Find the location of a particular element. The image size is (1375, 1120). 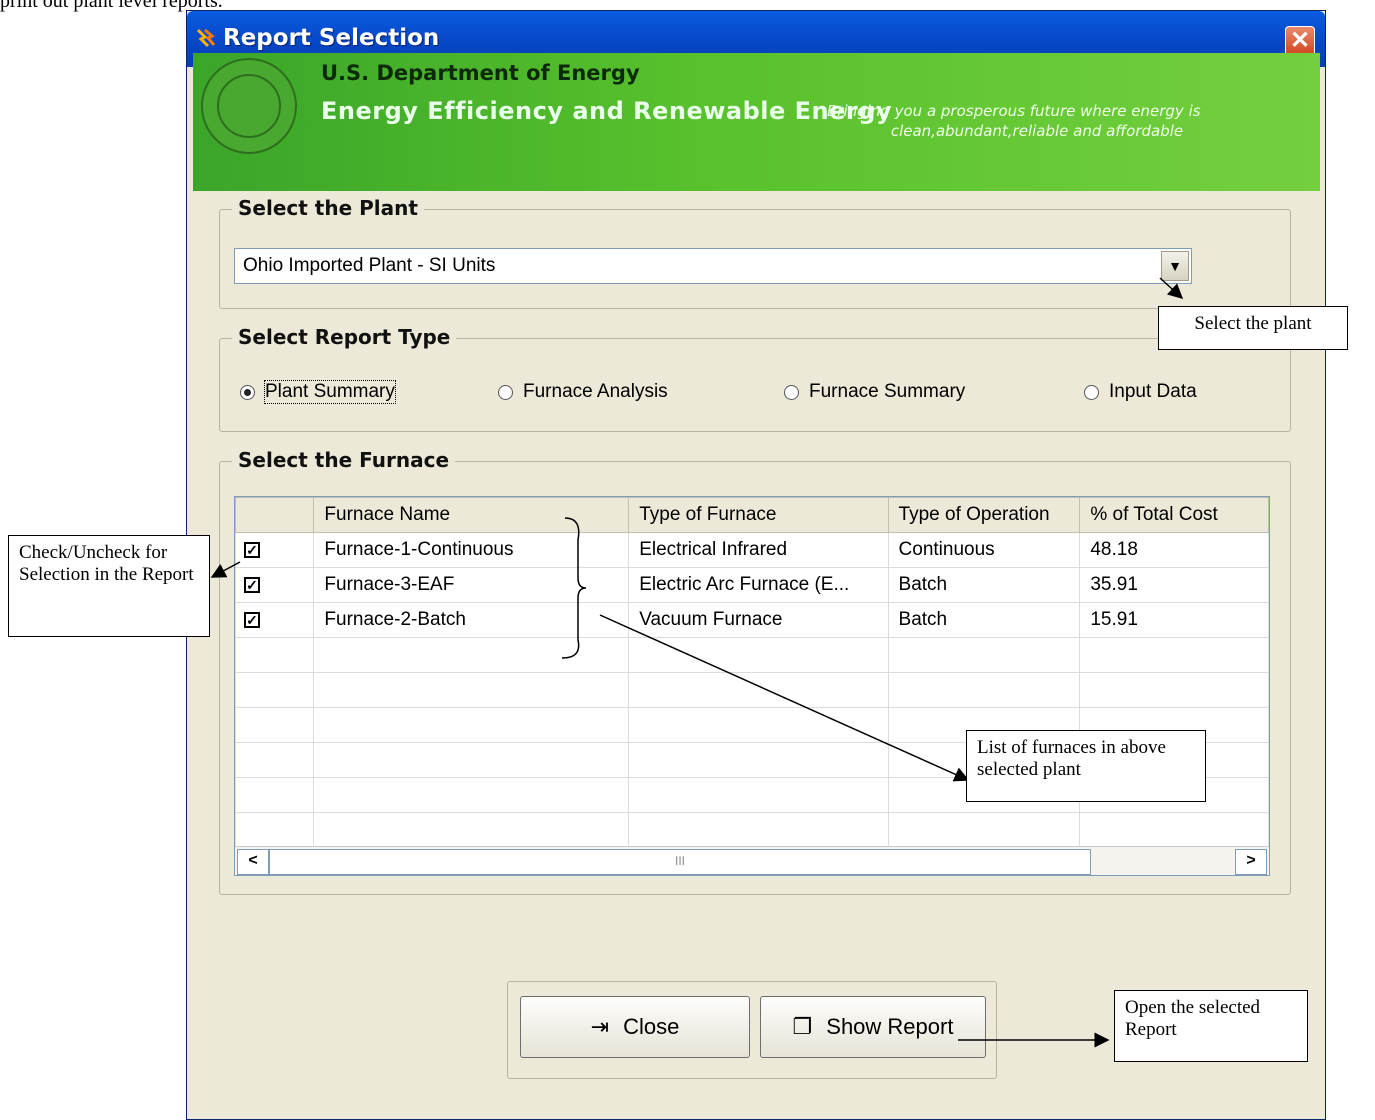

column-header: Type of Furnace is located at coordinates (758, 515).